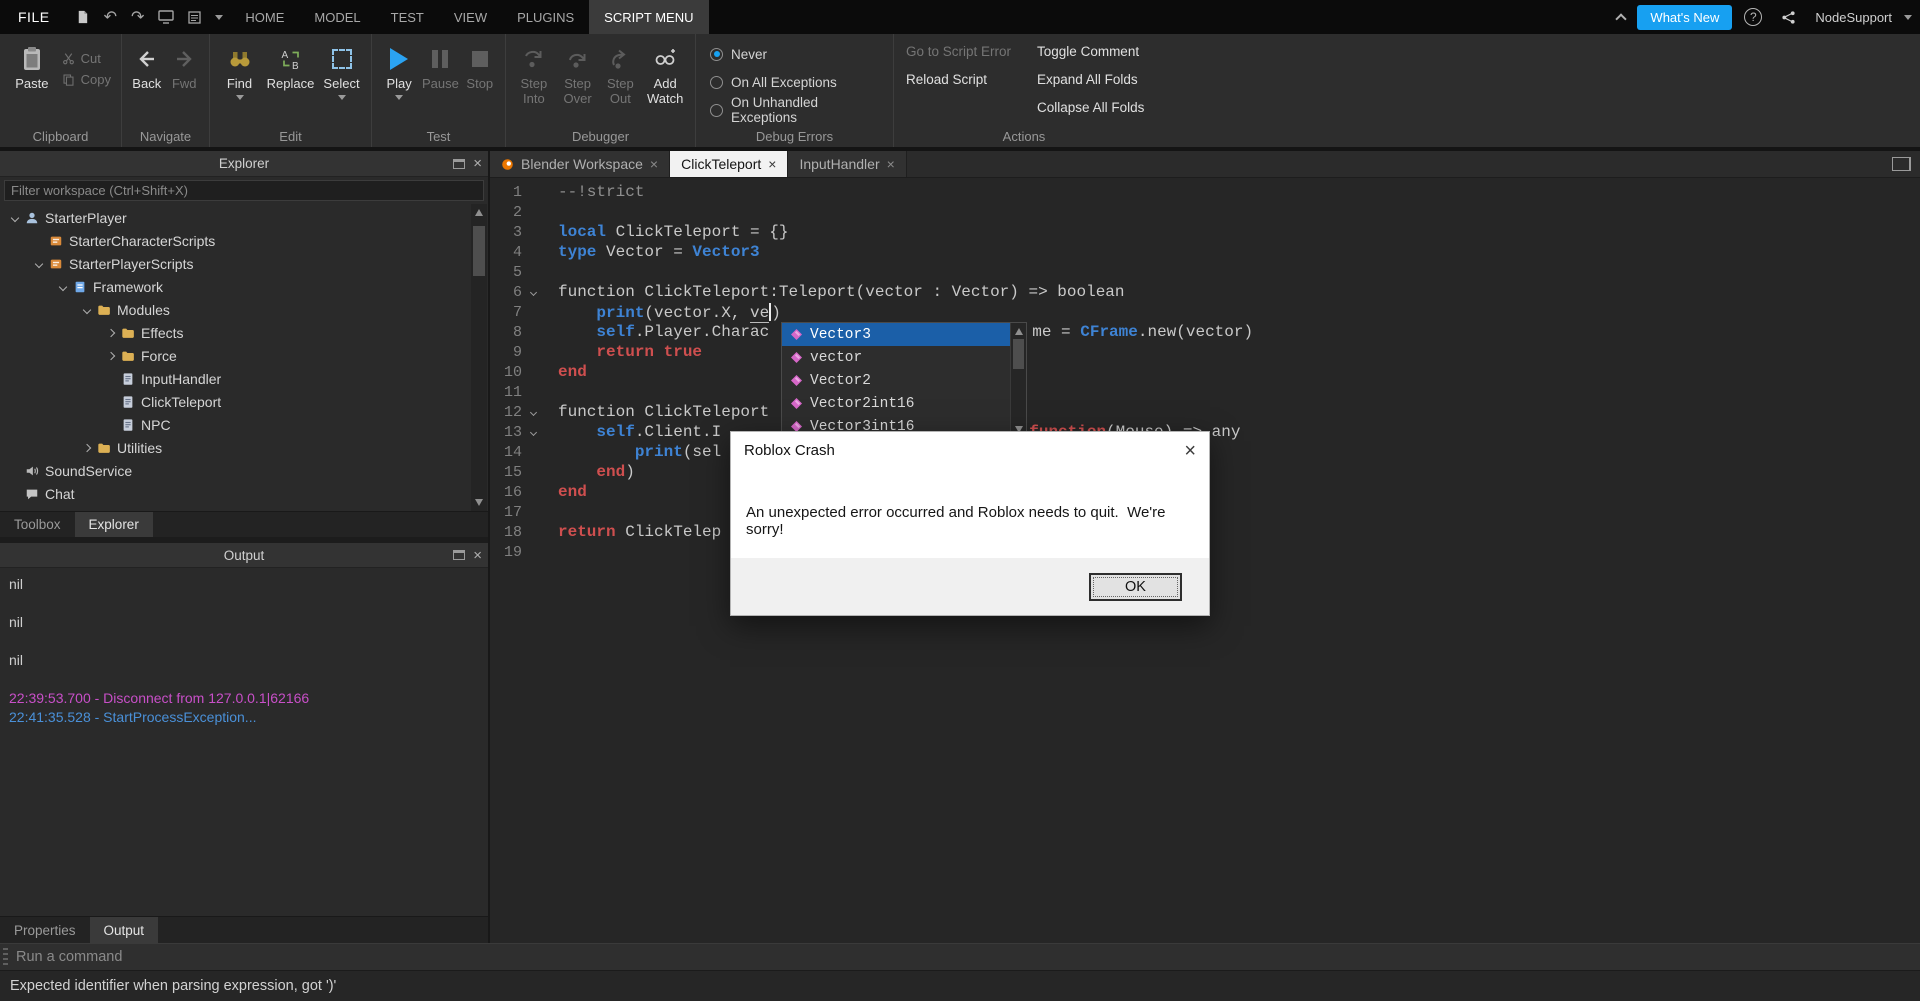 The width and height of the screenshot is (1920, 1001). Describe the element at coordinates (1685, 17) in the screenshot. I see `whats-new-button: What's New` at that location.